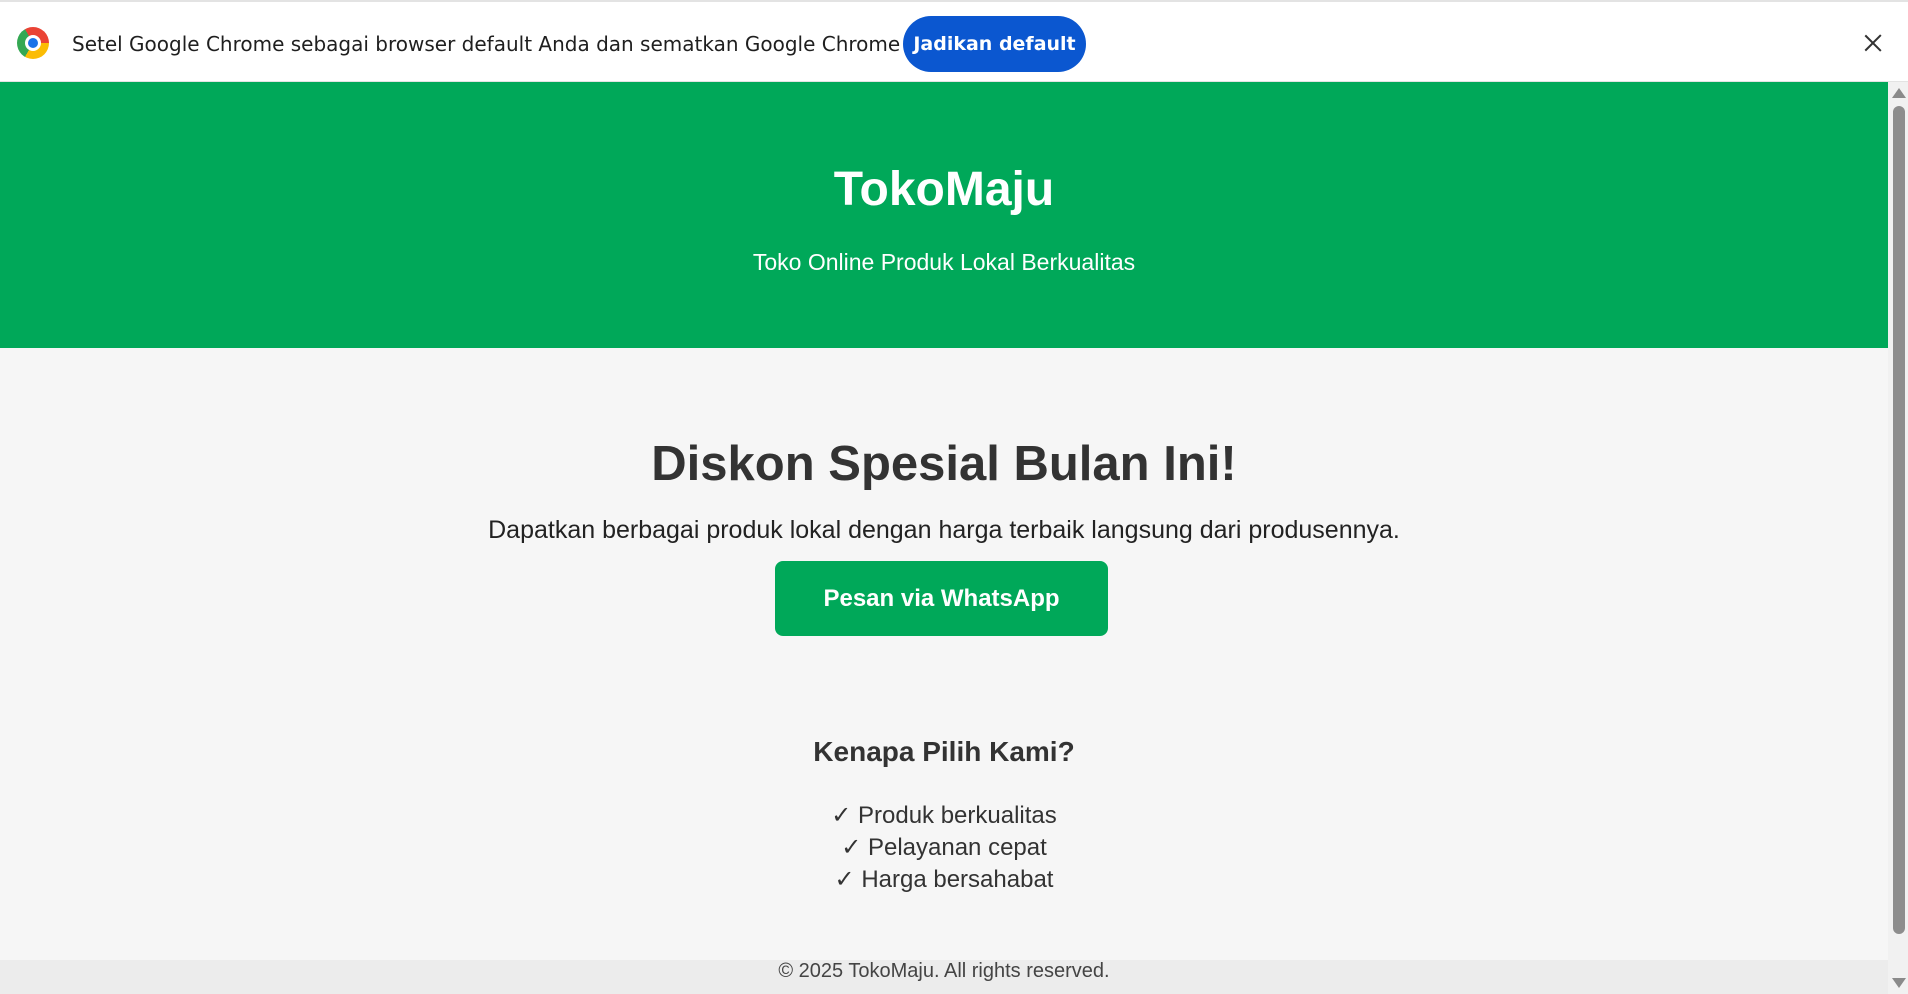  I want to click on vertical-scrollbar, so click(1898, 538).